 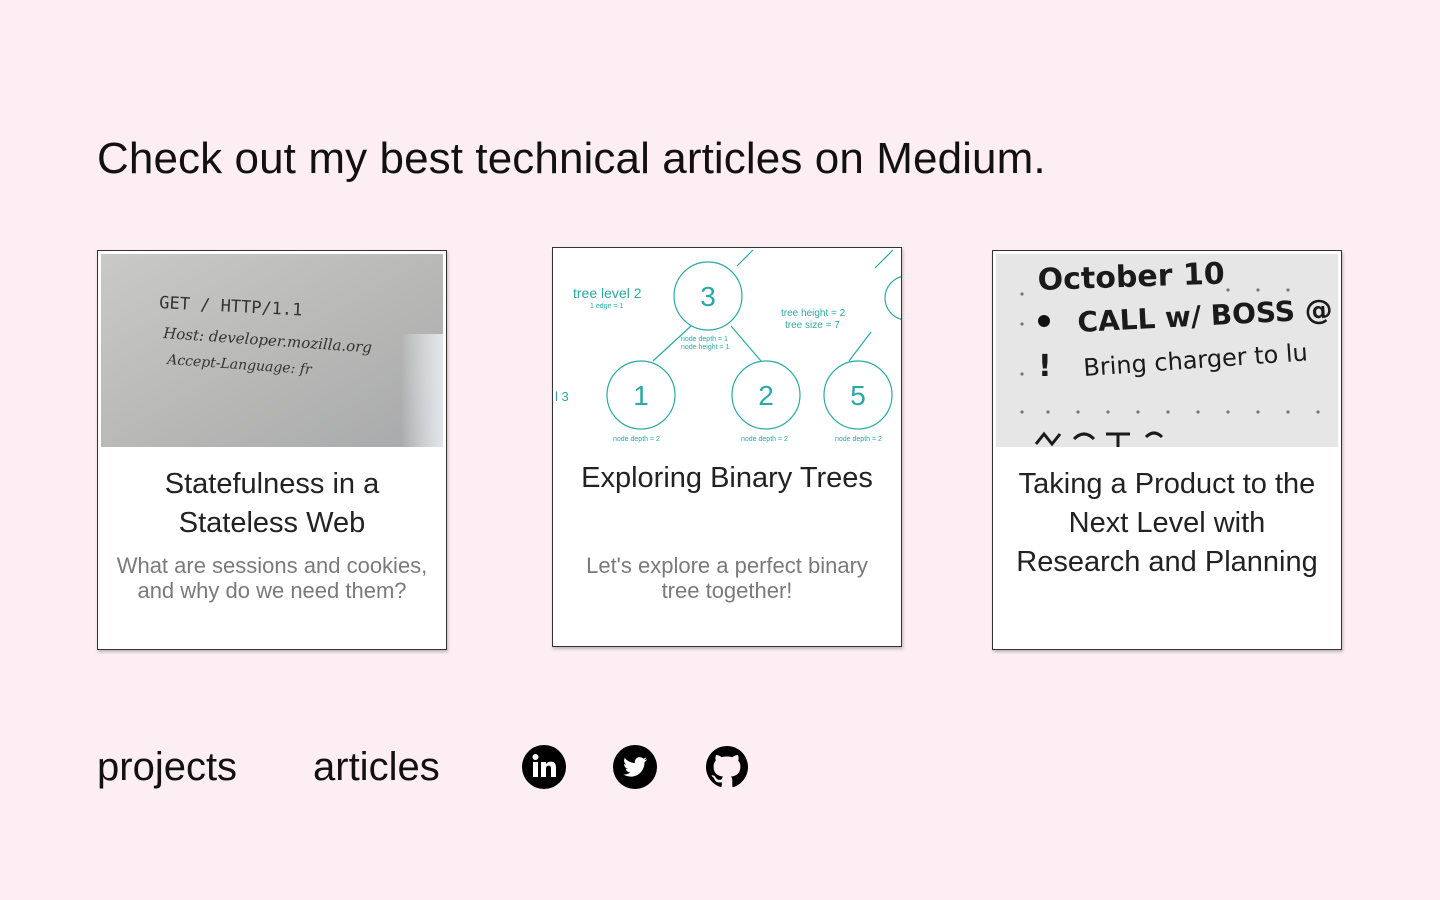 What do you see at coordinates (607, 293) in the screenshot?
I see `svg-text: tree level 2` at bounding box center [607, 293].